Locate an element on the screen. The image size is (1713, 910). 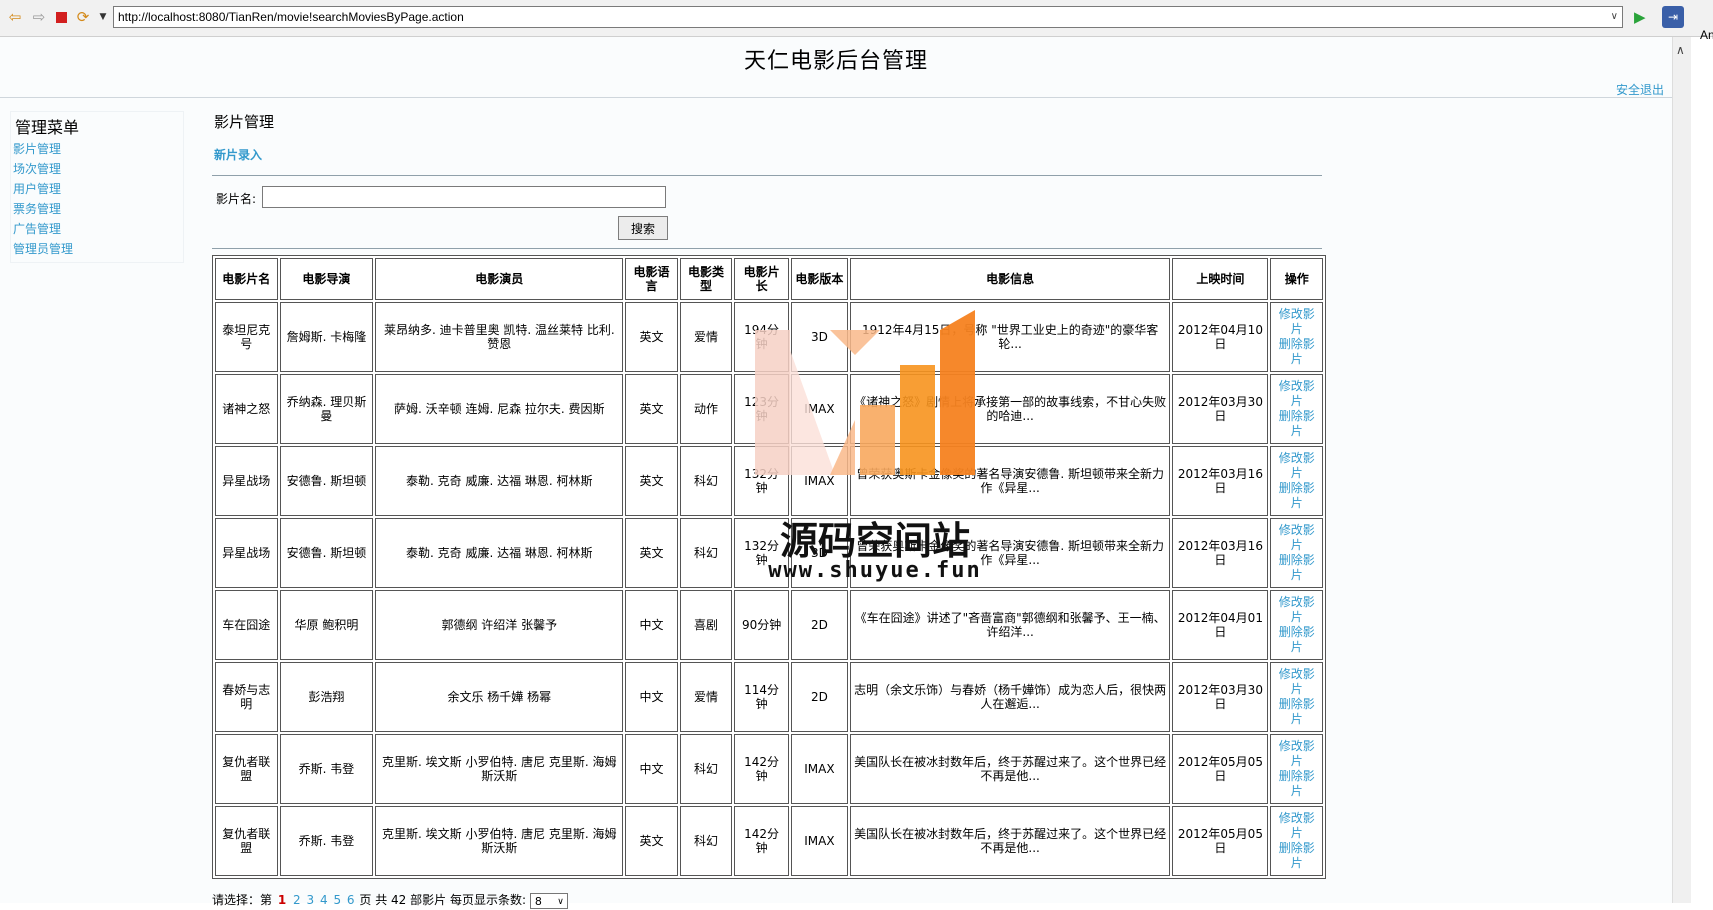
page-link: 6 is located at coordinates (351, 900).